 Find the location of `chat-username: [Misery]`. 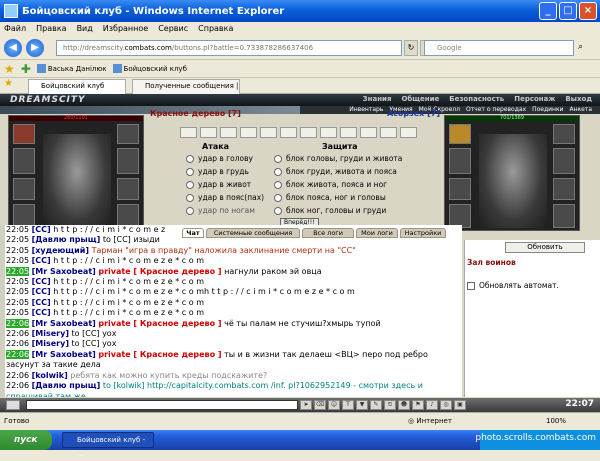

chat-username: [Misery] is located at coordinates (50, 333).